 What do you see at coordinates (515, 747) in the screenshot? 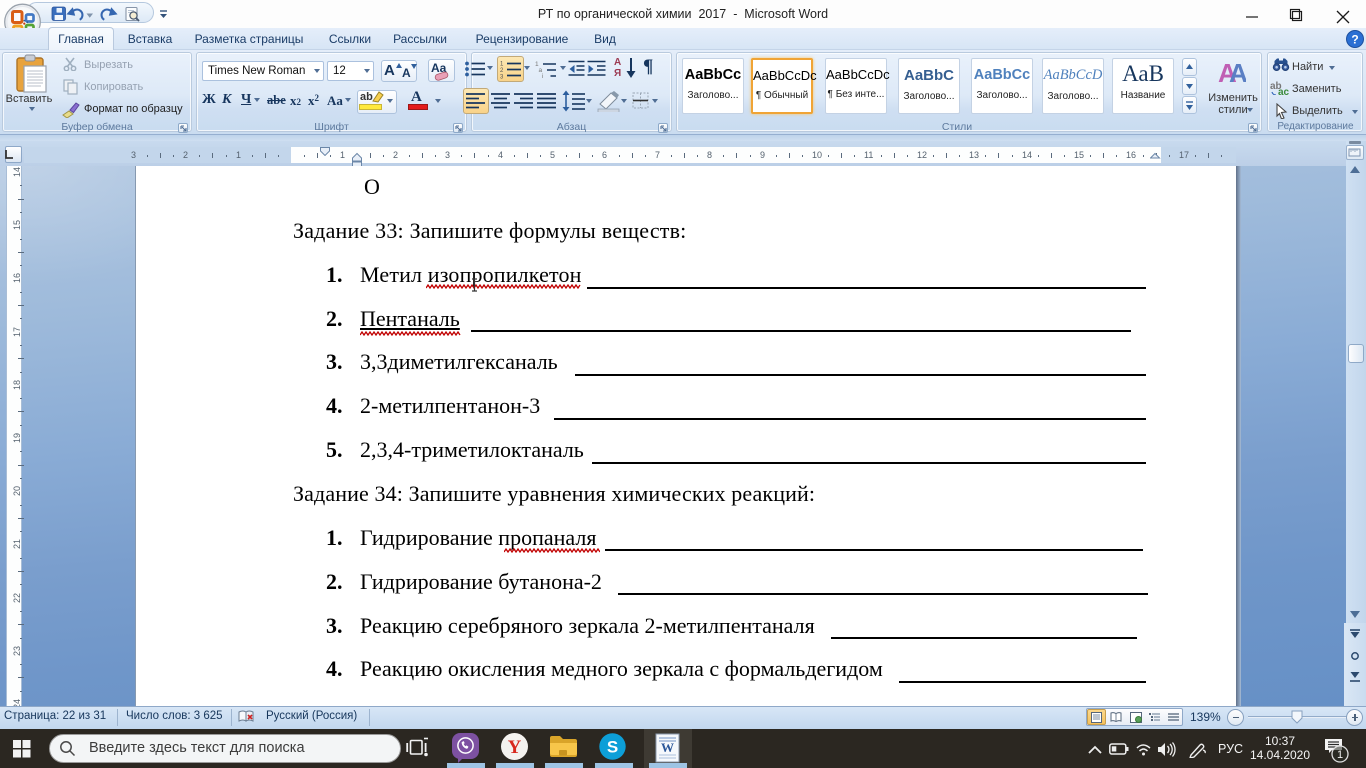
I see `svg-text: Y` at bounding box center [515, 747].